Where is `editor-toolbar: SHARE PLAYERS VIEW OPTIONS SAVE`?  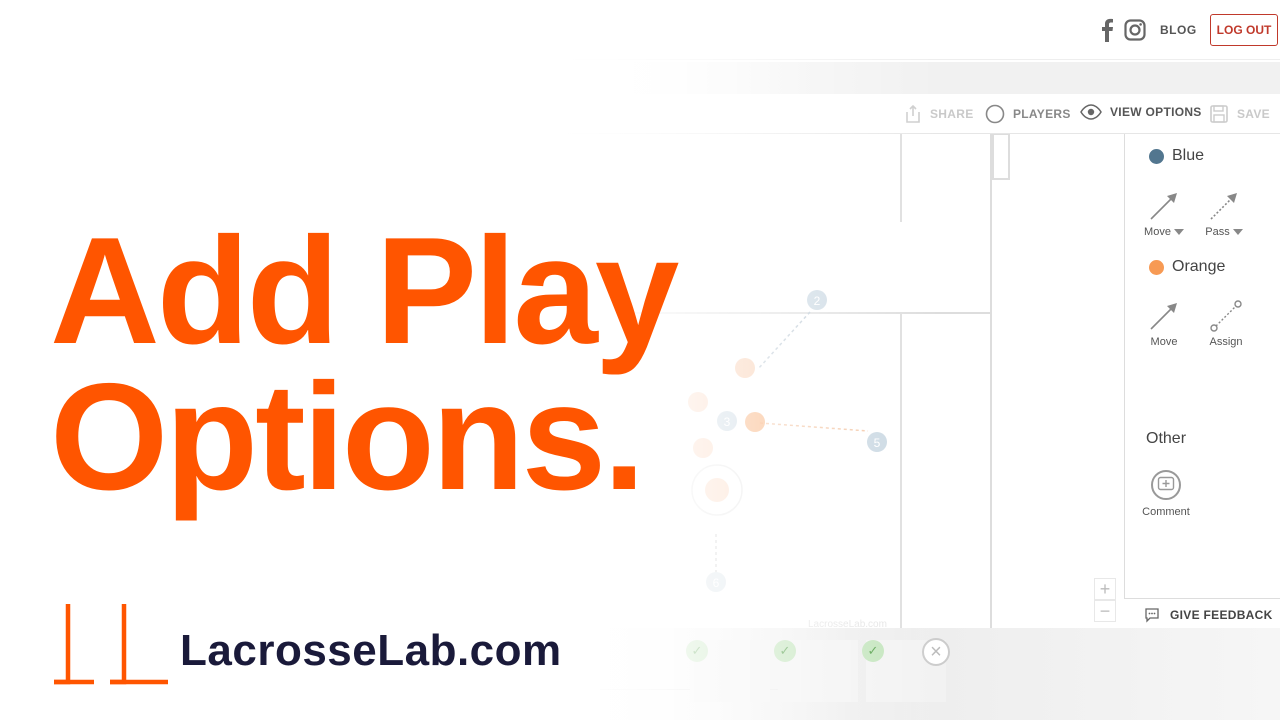 editor-toolbar: SHARE PLAYERS VIEW OPTIONS SAVE is located at coordinates (640, 114).